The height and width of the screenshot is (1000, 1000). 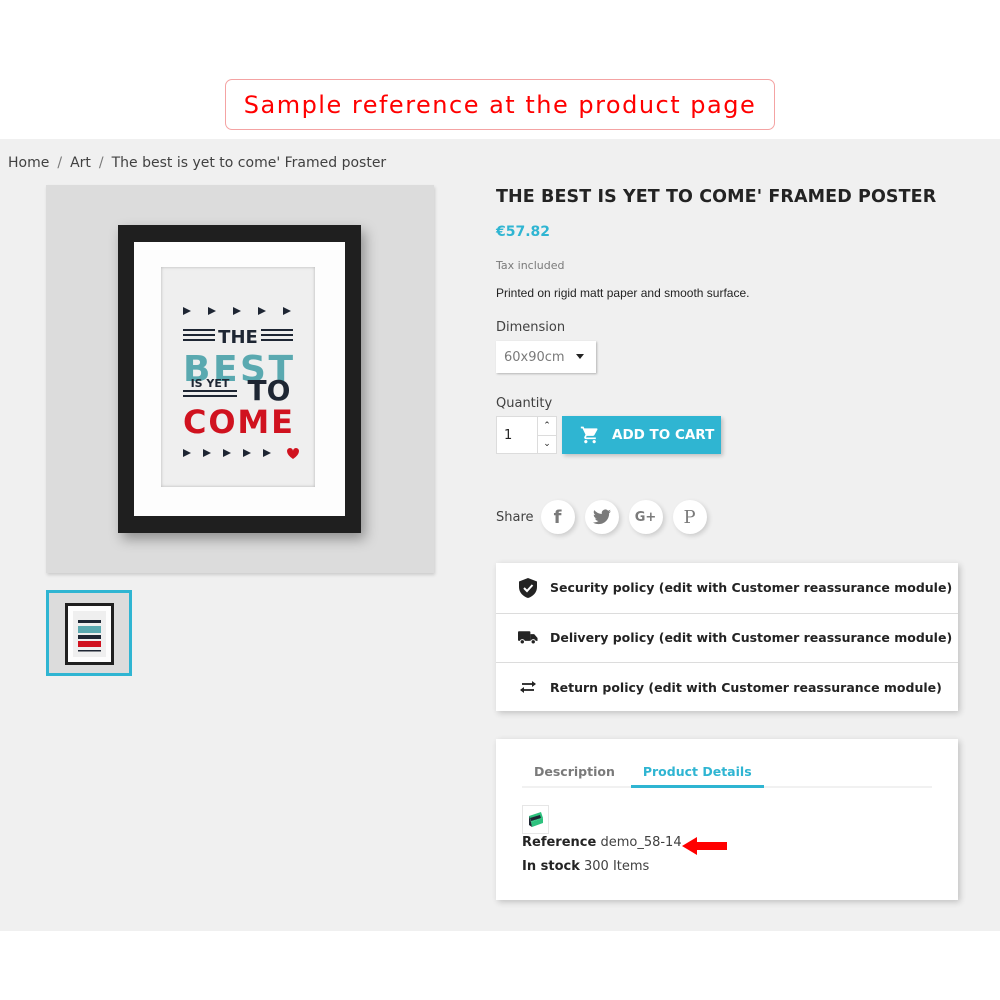 What do you see at coordinates (515, 517) in the screenshot?
I see `share-label: Share` at bounding box center [515, 517].